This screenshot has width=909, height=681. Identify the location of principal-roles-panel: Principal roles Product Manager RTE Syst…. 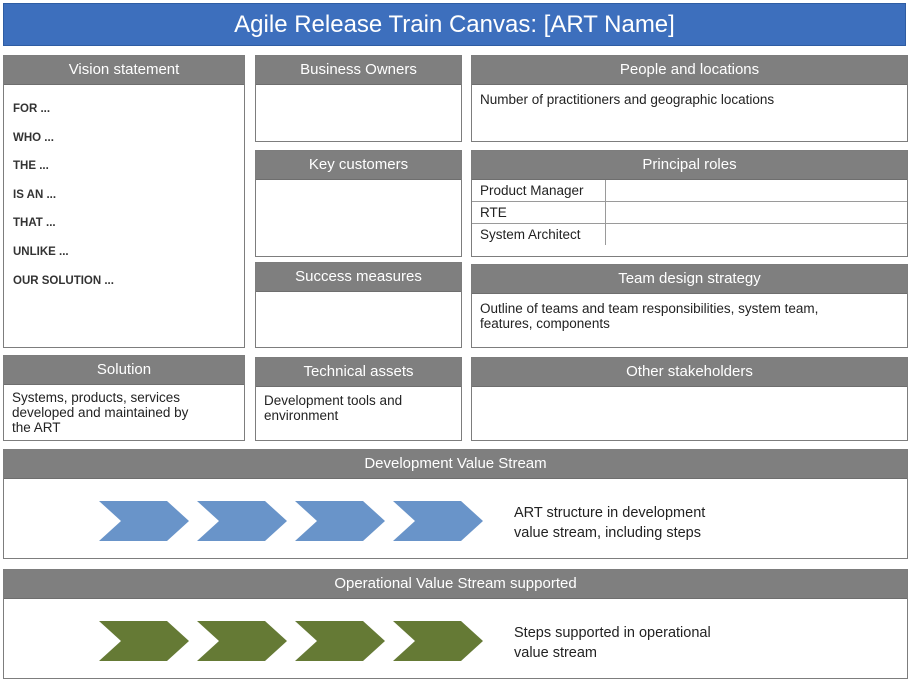
(689, 203).